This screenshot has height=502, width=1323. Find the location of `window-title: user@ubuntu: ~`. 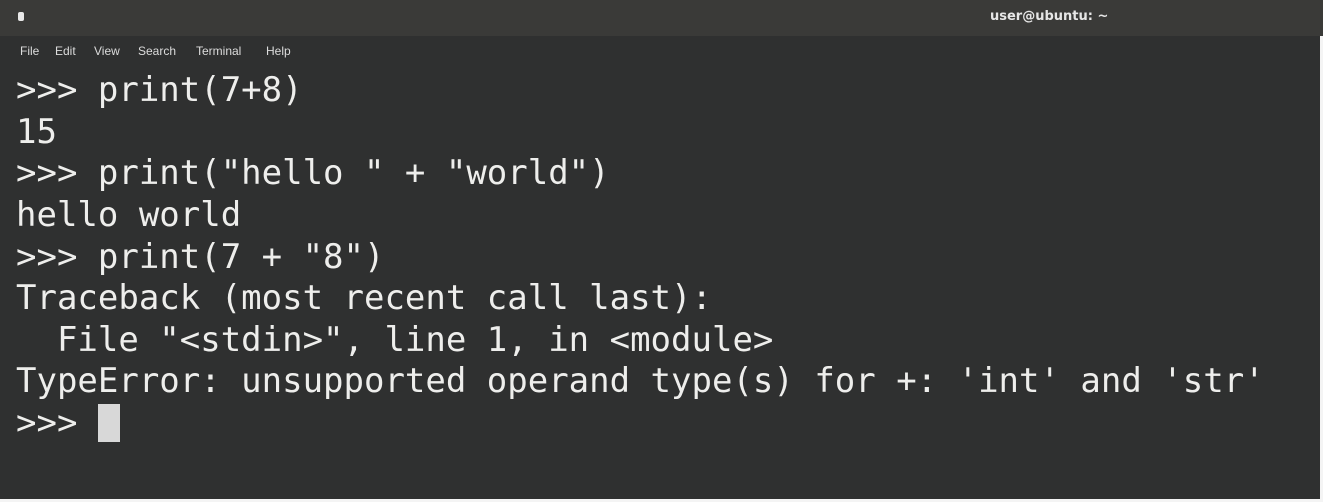

window-title: user@ubuntu: ~ is located at coordinates (1049, 16).